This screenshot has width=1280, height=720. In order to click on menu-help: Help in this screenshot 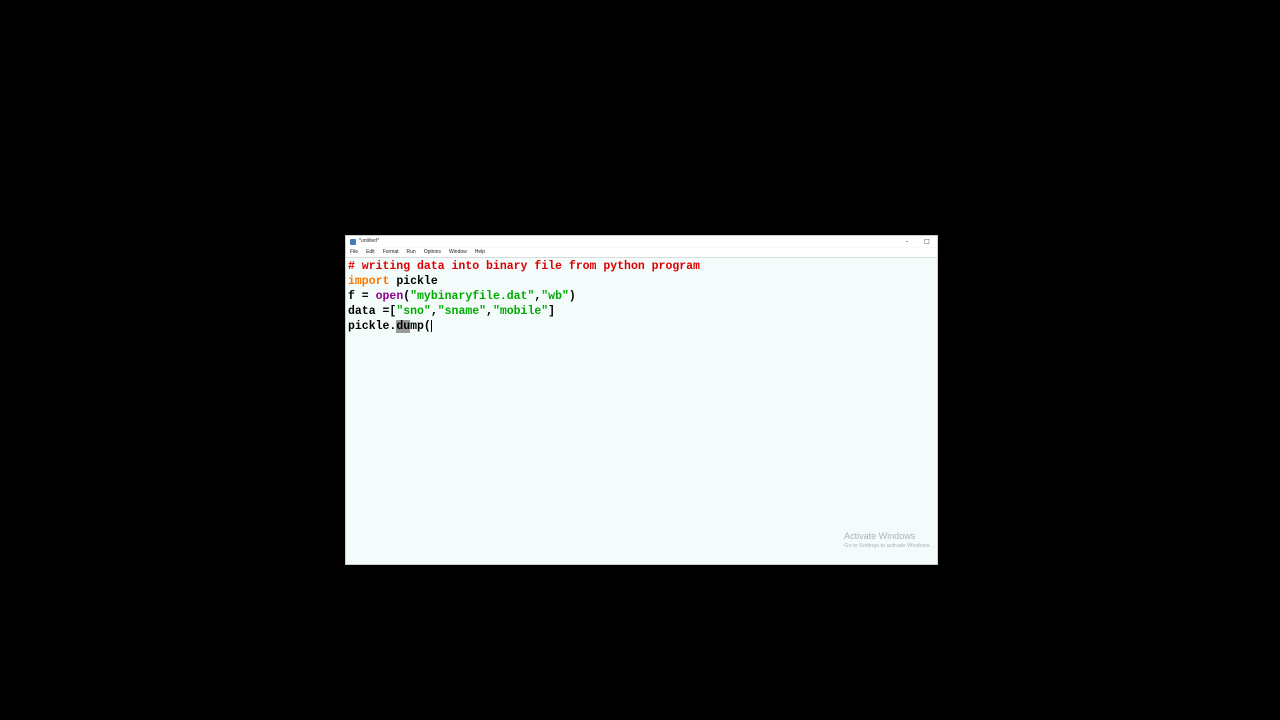, I will do `click(480, 252)`.